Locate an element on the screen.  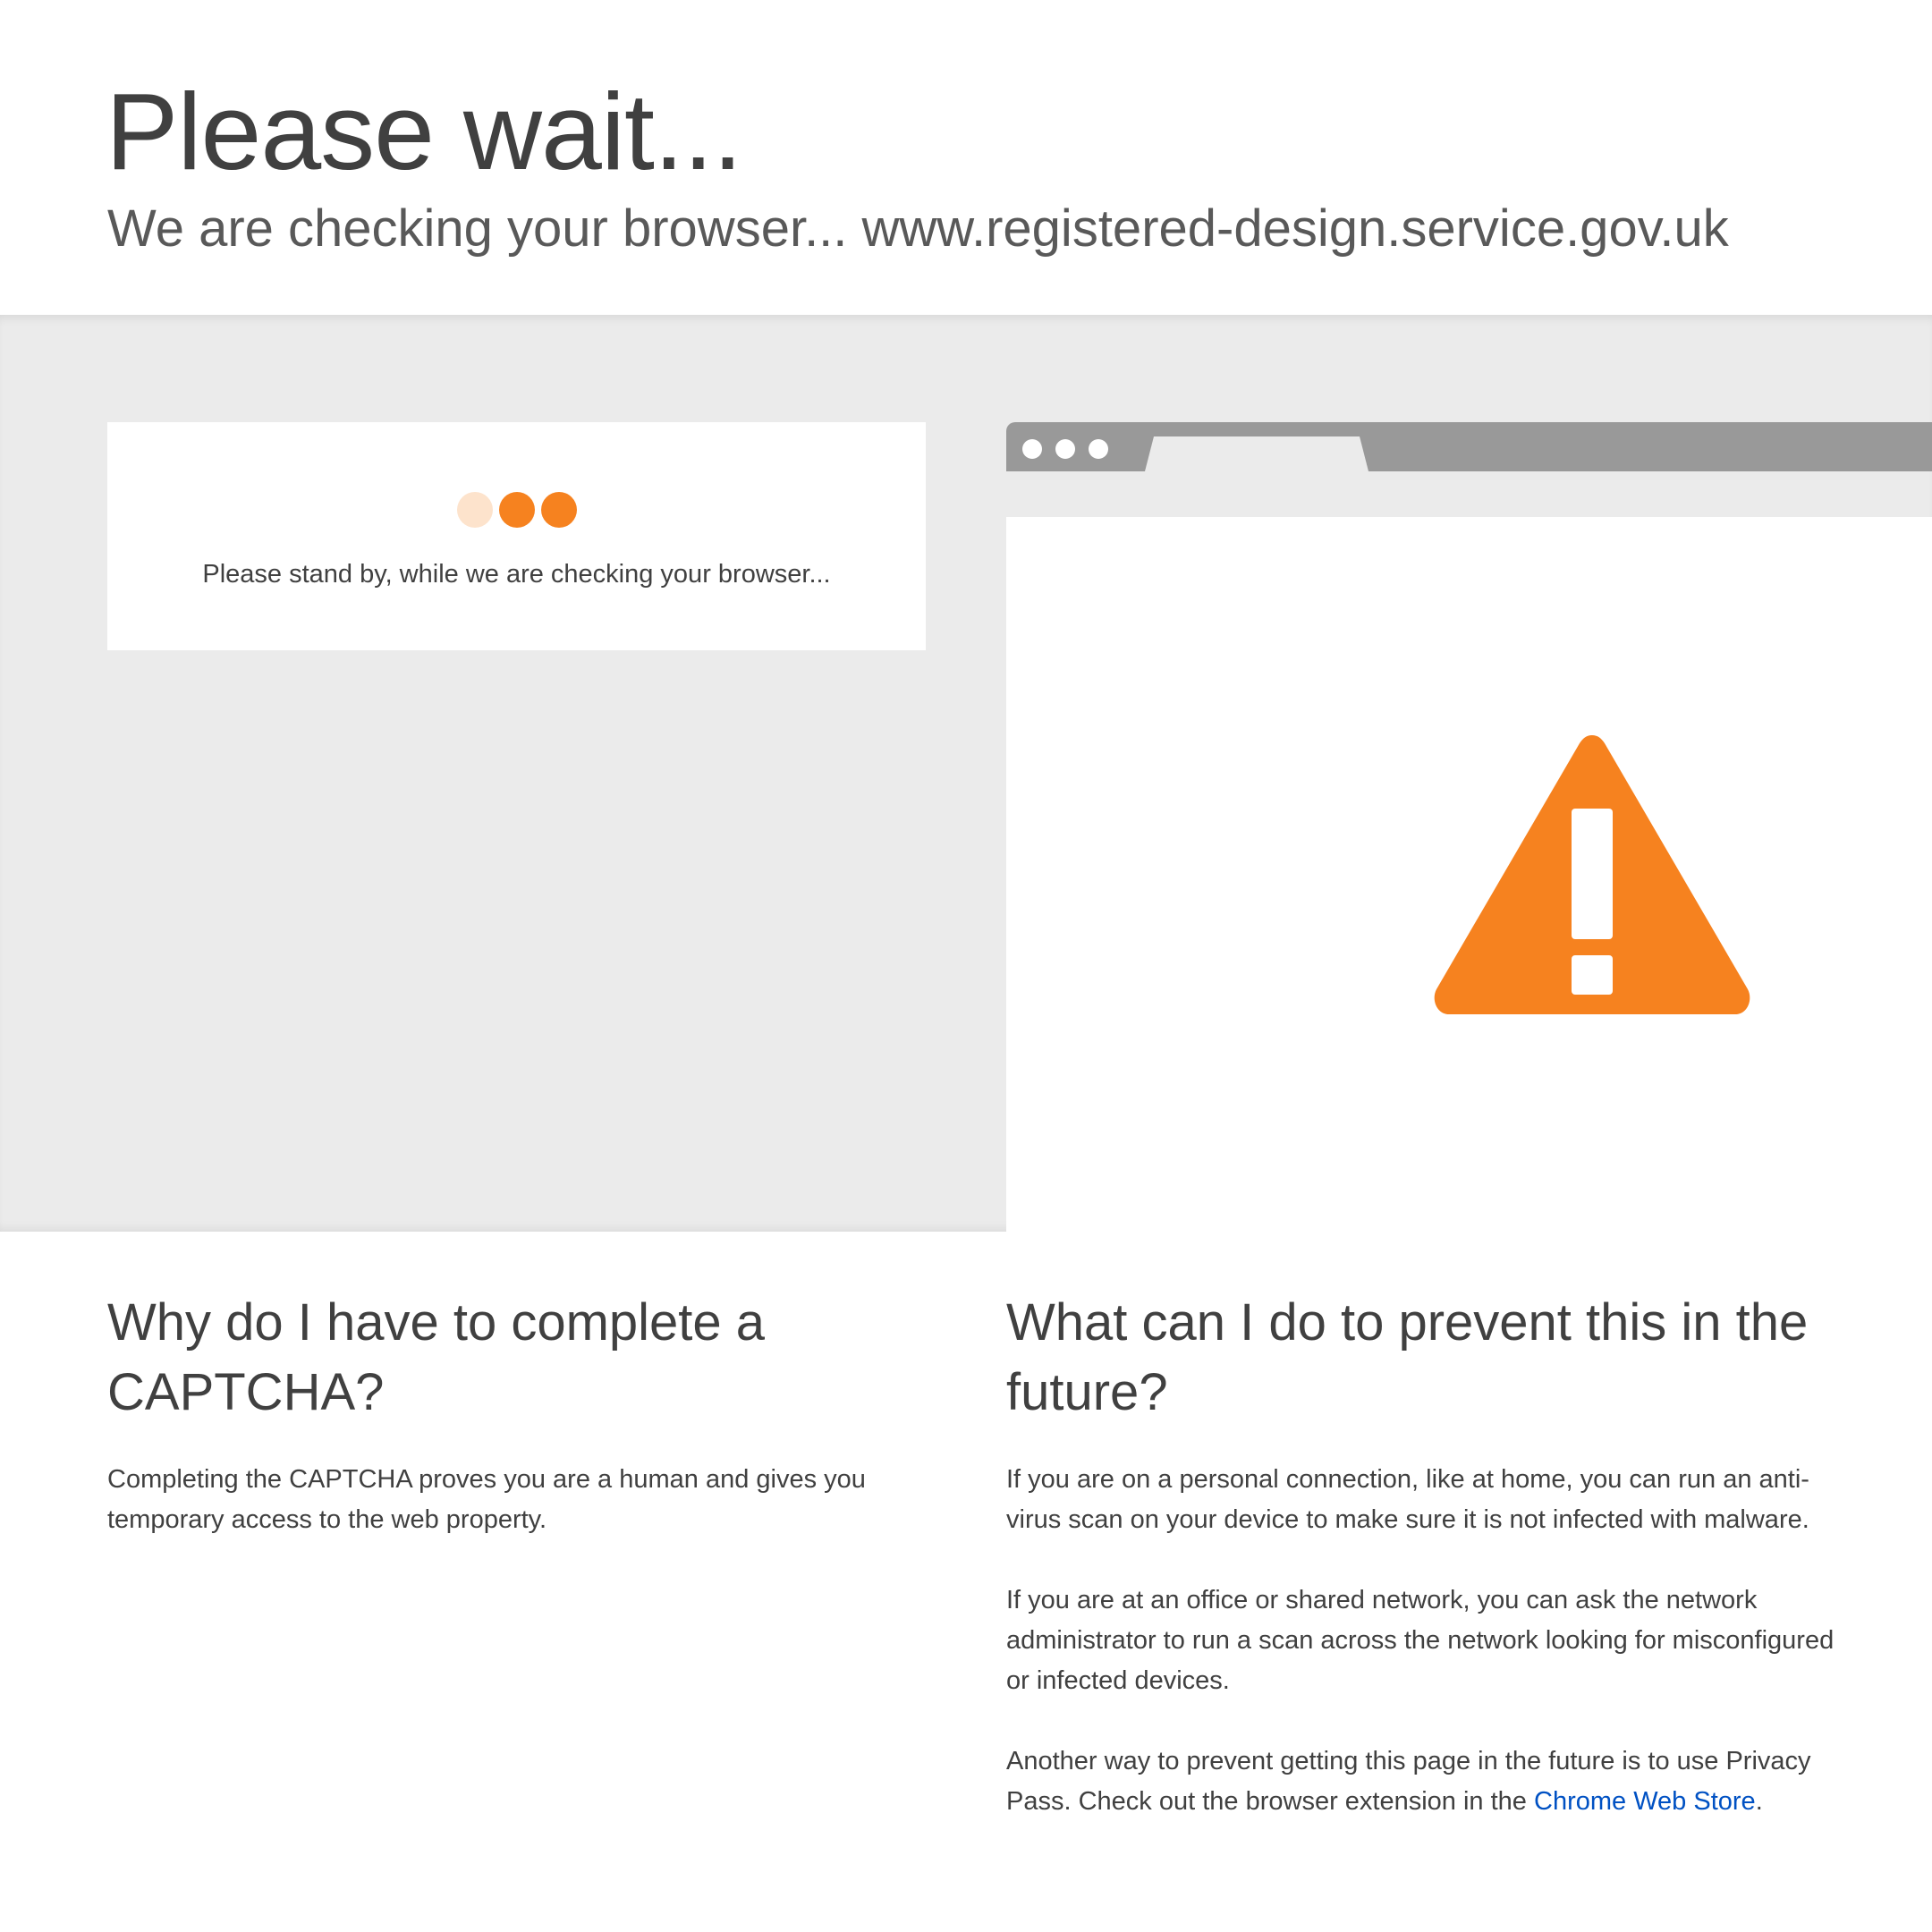
browser-title-bar is located at coordinates (1469, 446).